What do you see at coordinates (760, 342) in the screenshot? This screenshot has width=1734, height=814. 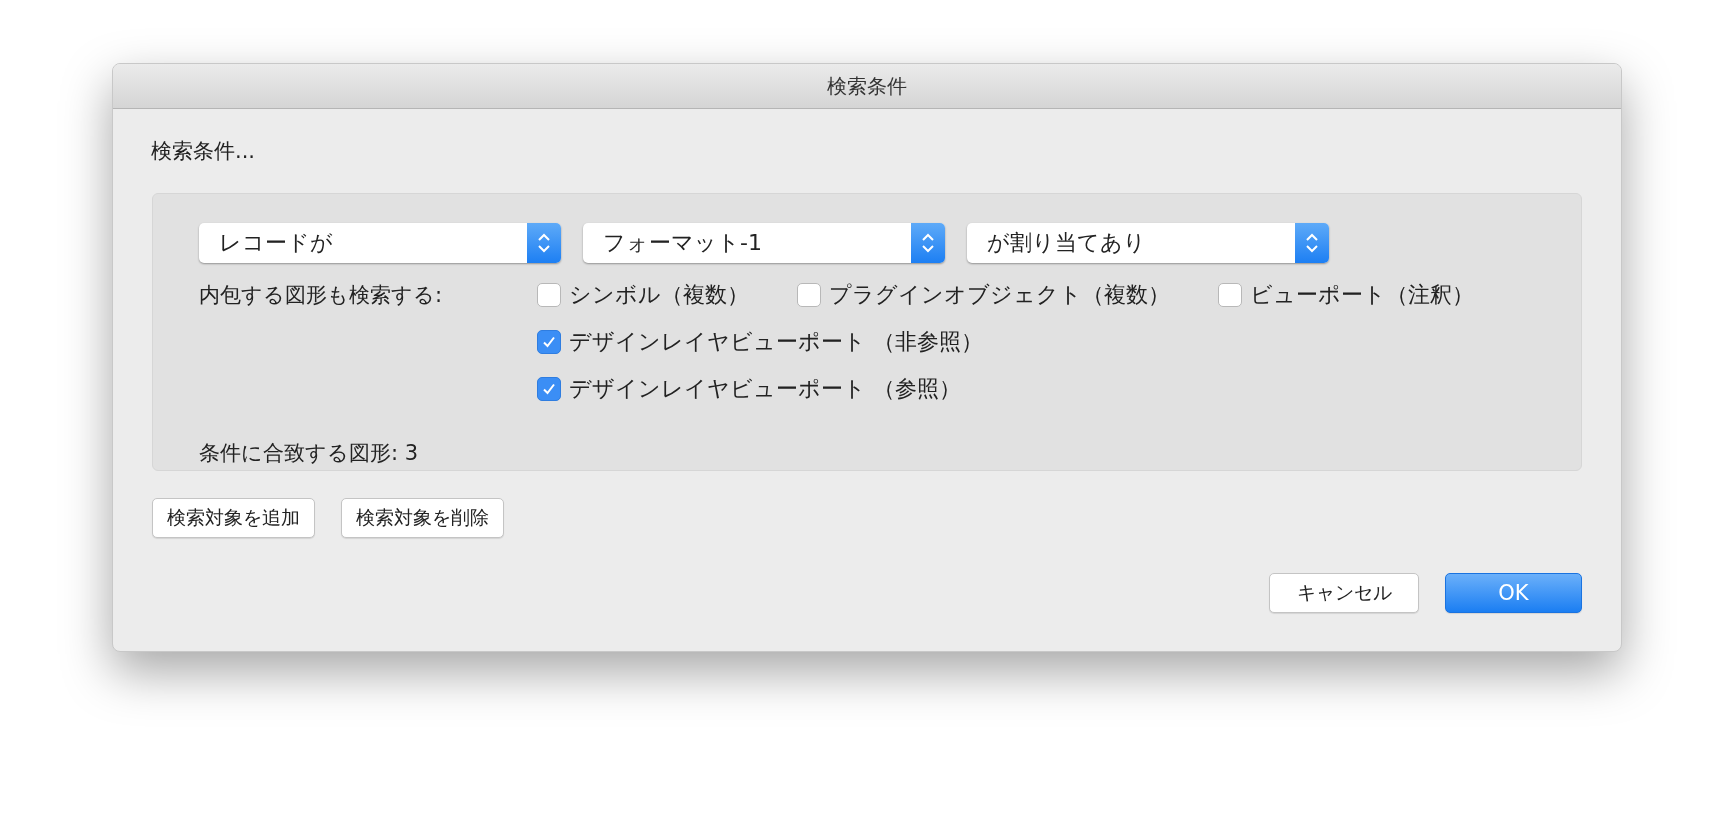 I see `checkbox-option: デザインレイヤビューポート （非参照）` at bounding box center [760, 342].